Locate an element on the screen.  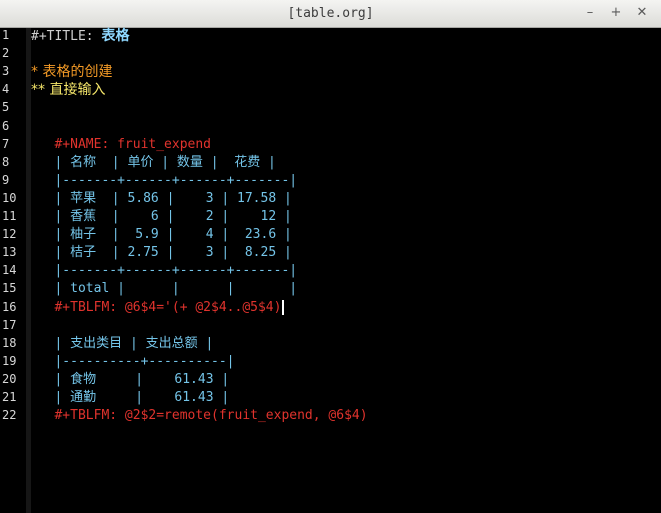
line-text: | 支出类目 | 支出总额 | is located at coordinates (122, 344).